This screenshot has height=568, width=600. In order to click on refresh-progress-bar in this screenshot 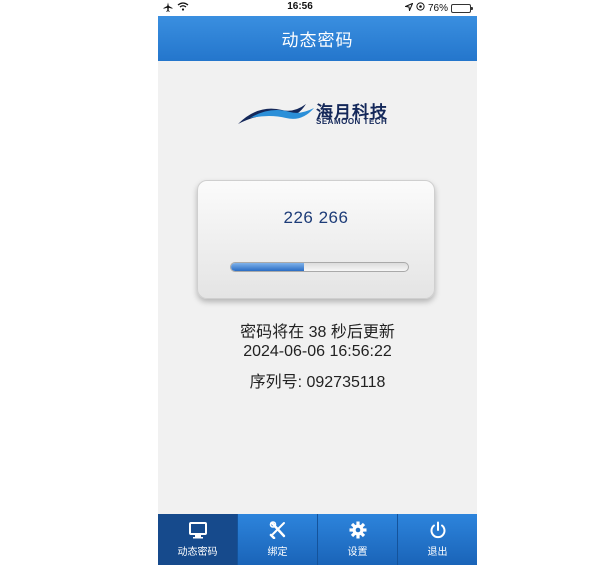, I will do `click(319, 267)`.